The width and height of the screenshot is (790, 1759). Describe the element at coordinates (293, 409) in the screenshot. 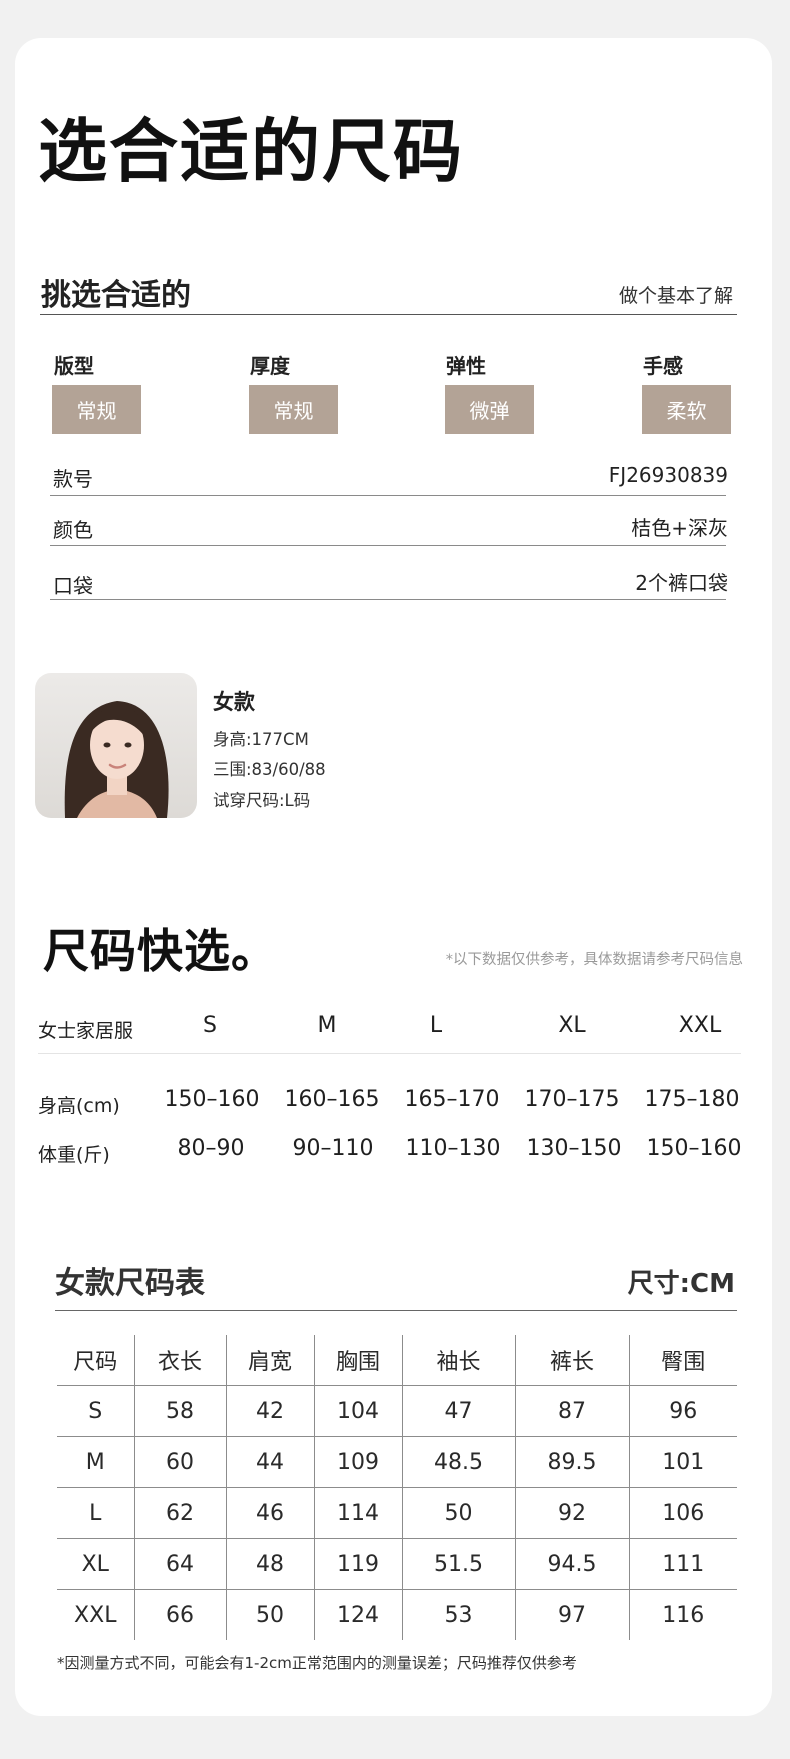

I see `attr-badge-thickness: 常规` at that location.